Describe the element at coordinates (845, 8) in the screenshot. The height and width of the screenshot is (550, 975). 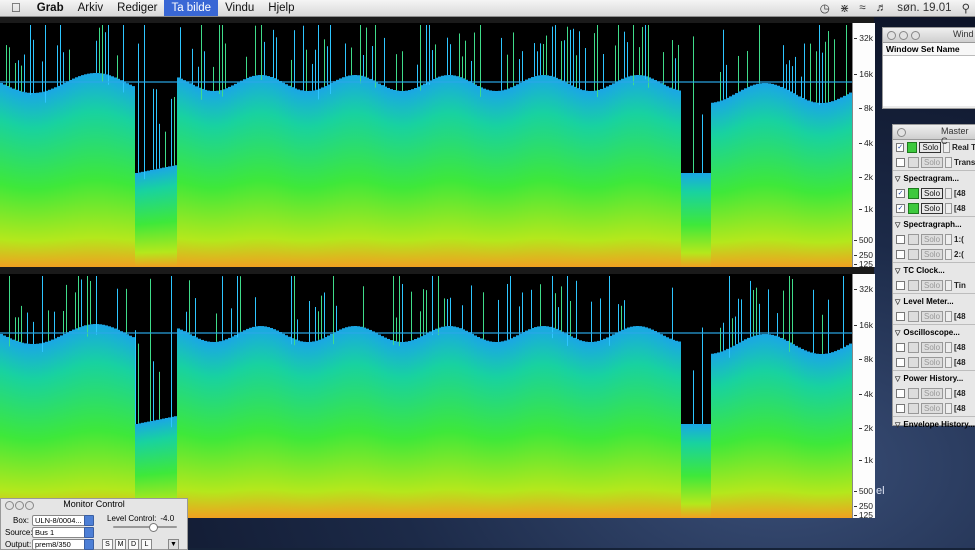
I see `bluetooth-icon: ⋇` at that location.